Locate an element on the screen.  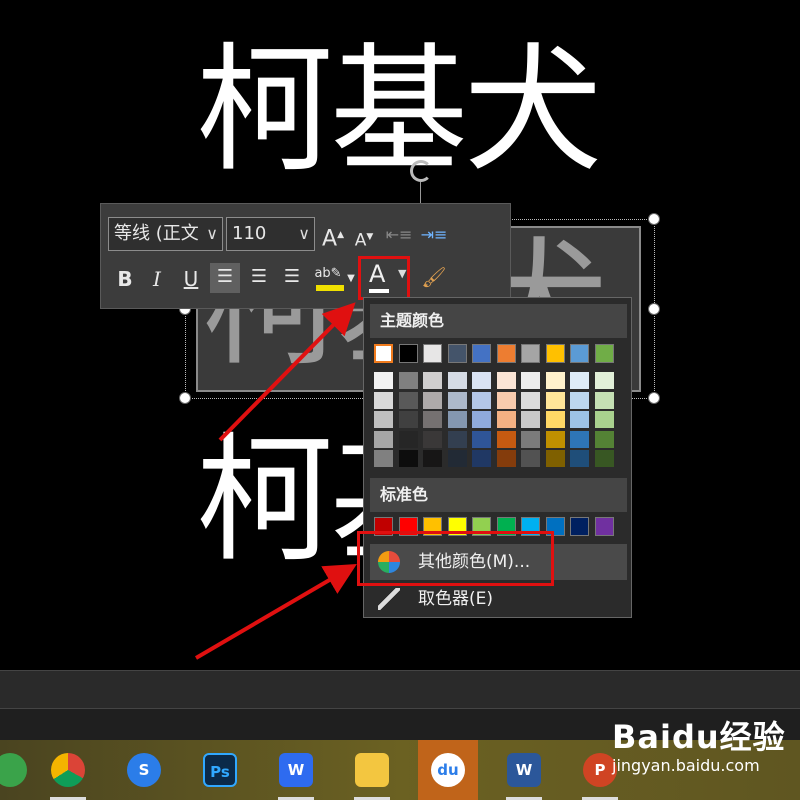
taskbar-app-photoshop: Ps is located at coordinates (220, 770).